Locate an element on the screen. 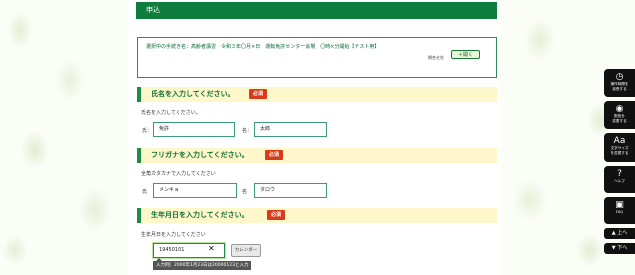 The width and height of the screenshot is (635, 275). scroll-up-button: ▲ 上へ is located at coordinates (619, 233).